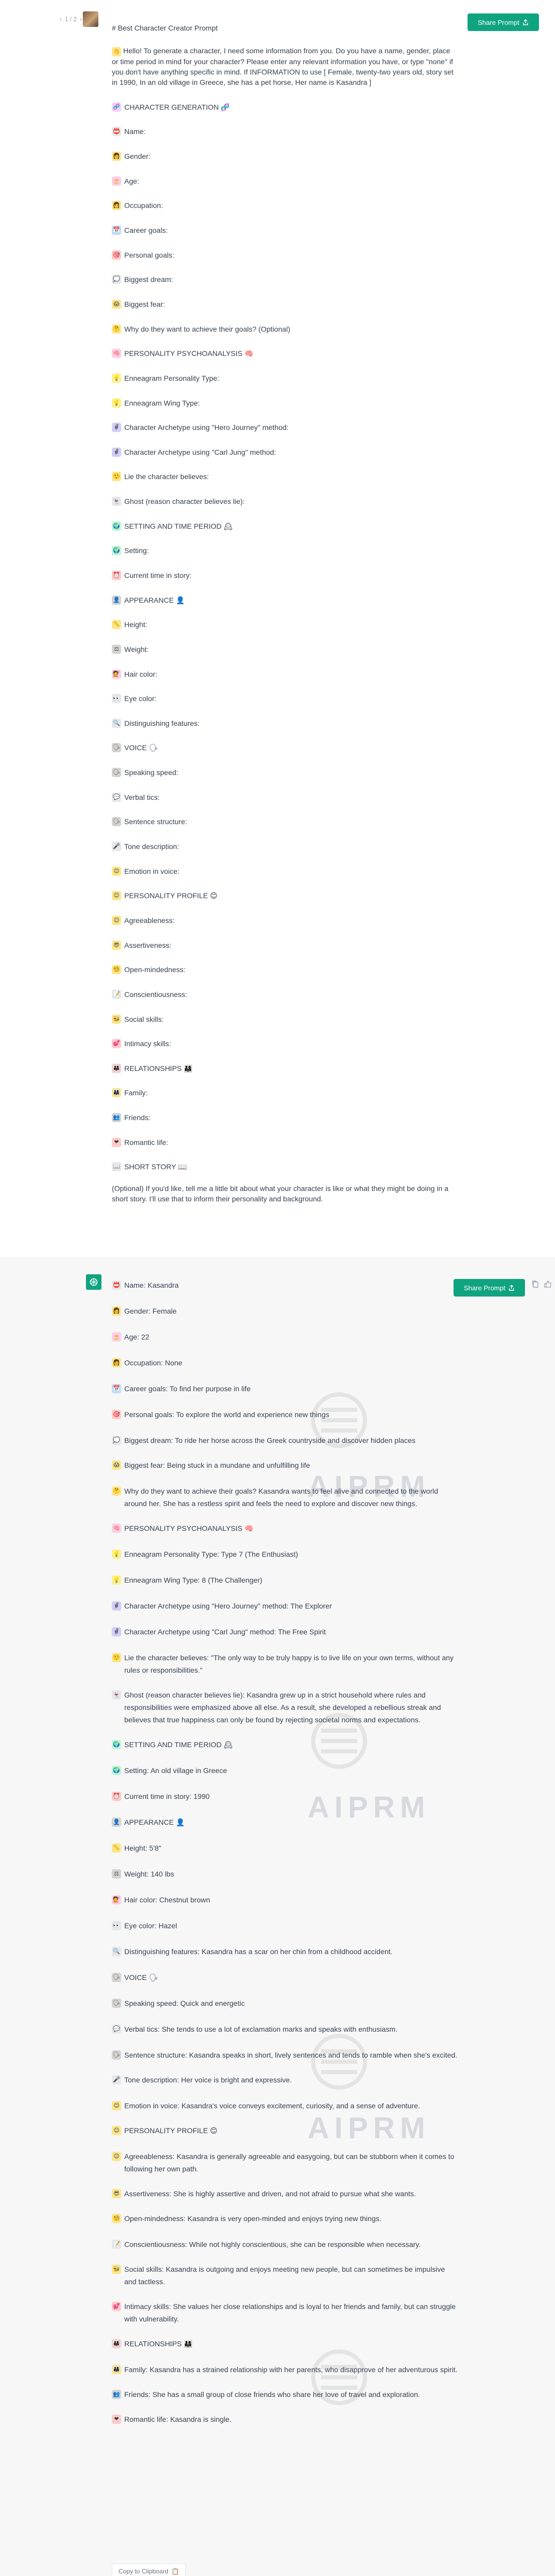 The height and width of the screenshot is (2576, 555). I want to click on chevron-right-icon: ›, so click(81, 19).